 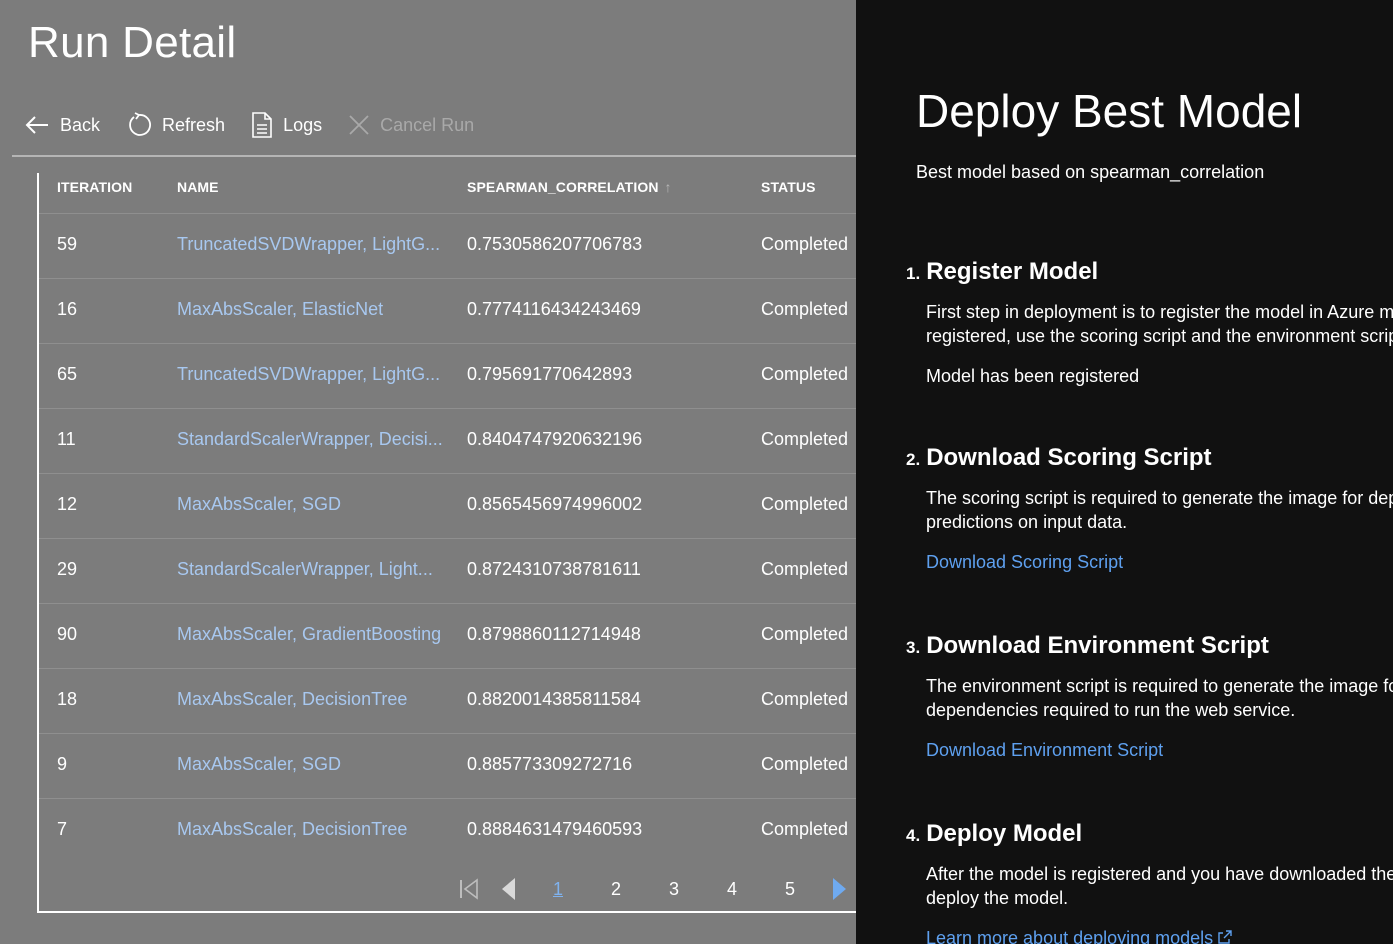 I want to click on page-3-link: 3, so click(x=674, y=889).